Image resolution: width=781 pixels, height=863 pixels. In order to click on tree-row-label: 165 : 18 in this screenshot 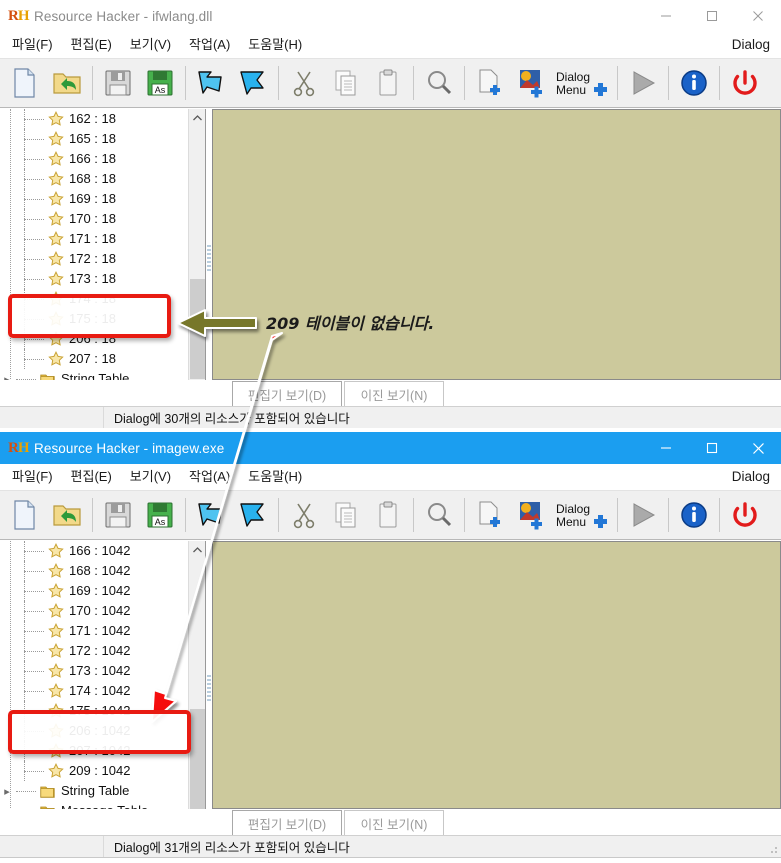, I will do `click(92, 138)`.